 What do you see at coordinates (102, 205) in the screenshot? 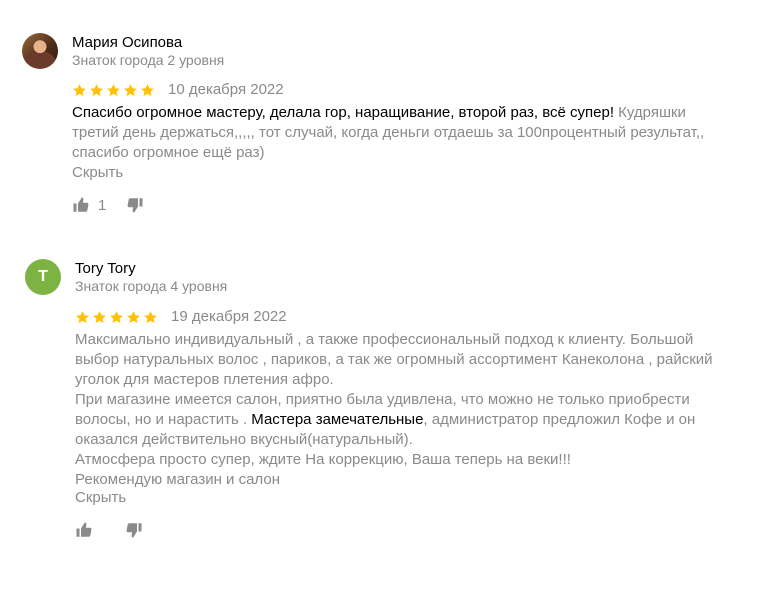
I see `like-count: 1` at bounding box center [102, 205].